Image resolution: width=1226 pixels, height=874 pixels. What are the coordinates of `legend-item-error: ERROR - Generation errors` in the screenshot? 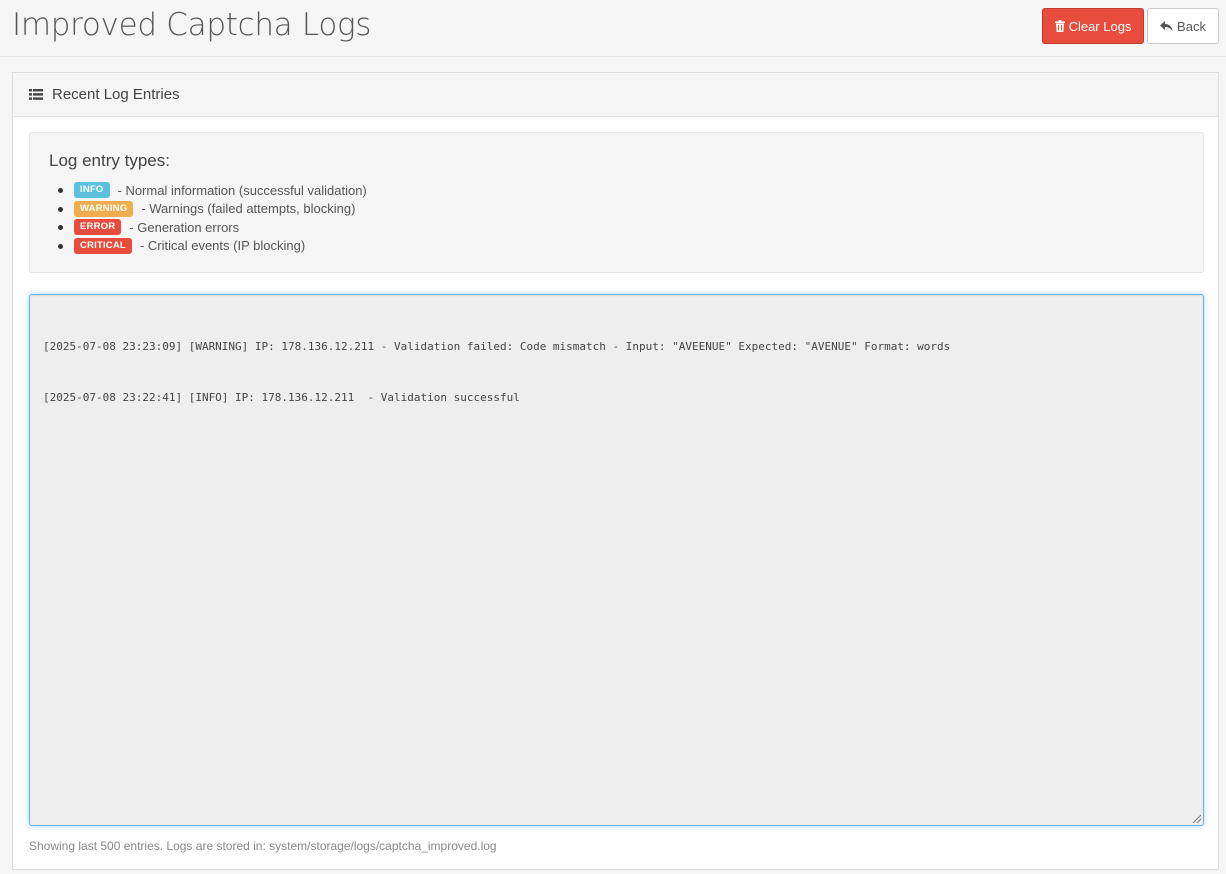 It's located at (212, 227).